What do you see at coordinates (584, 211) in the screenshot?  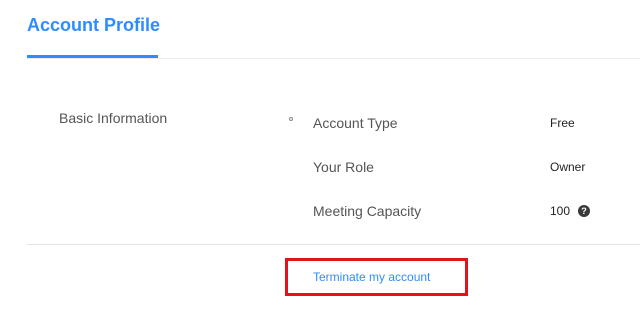 I see `help-circle-icon: ?` at bounding box center [584, 211].